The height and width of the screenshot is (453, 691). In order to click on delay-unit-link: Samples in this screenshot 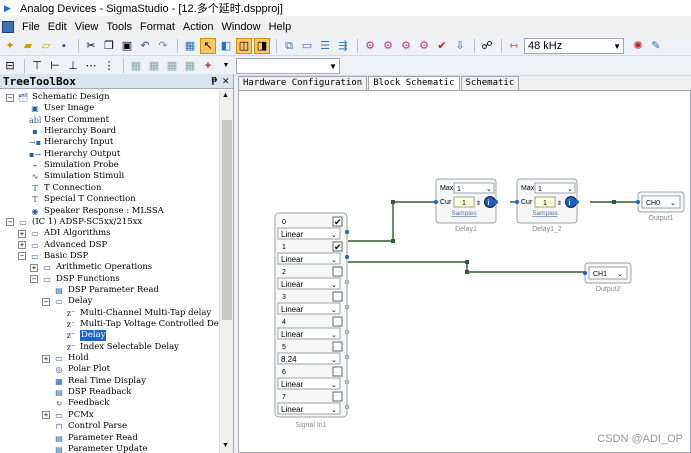, I will do `click(545, 213)`.